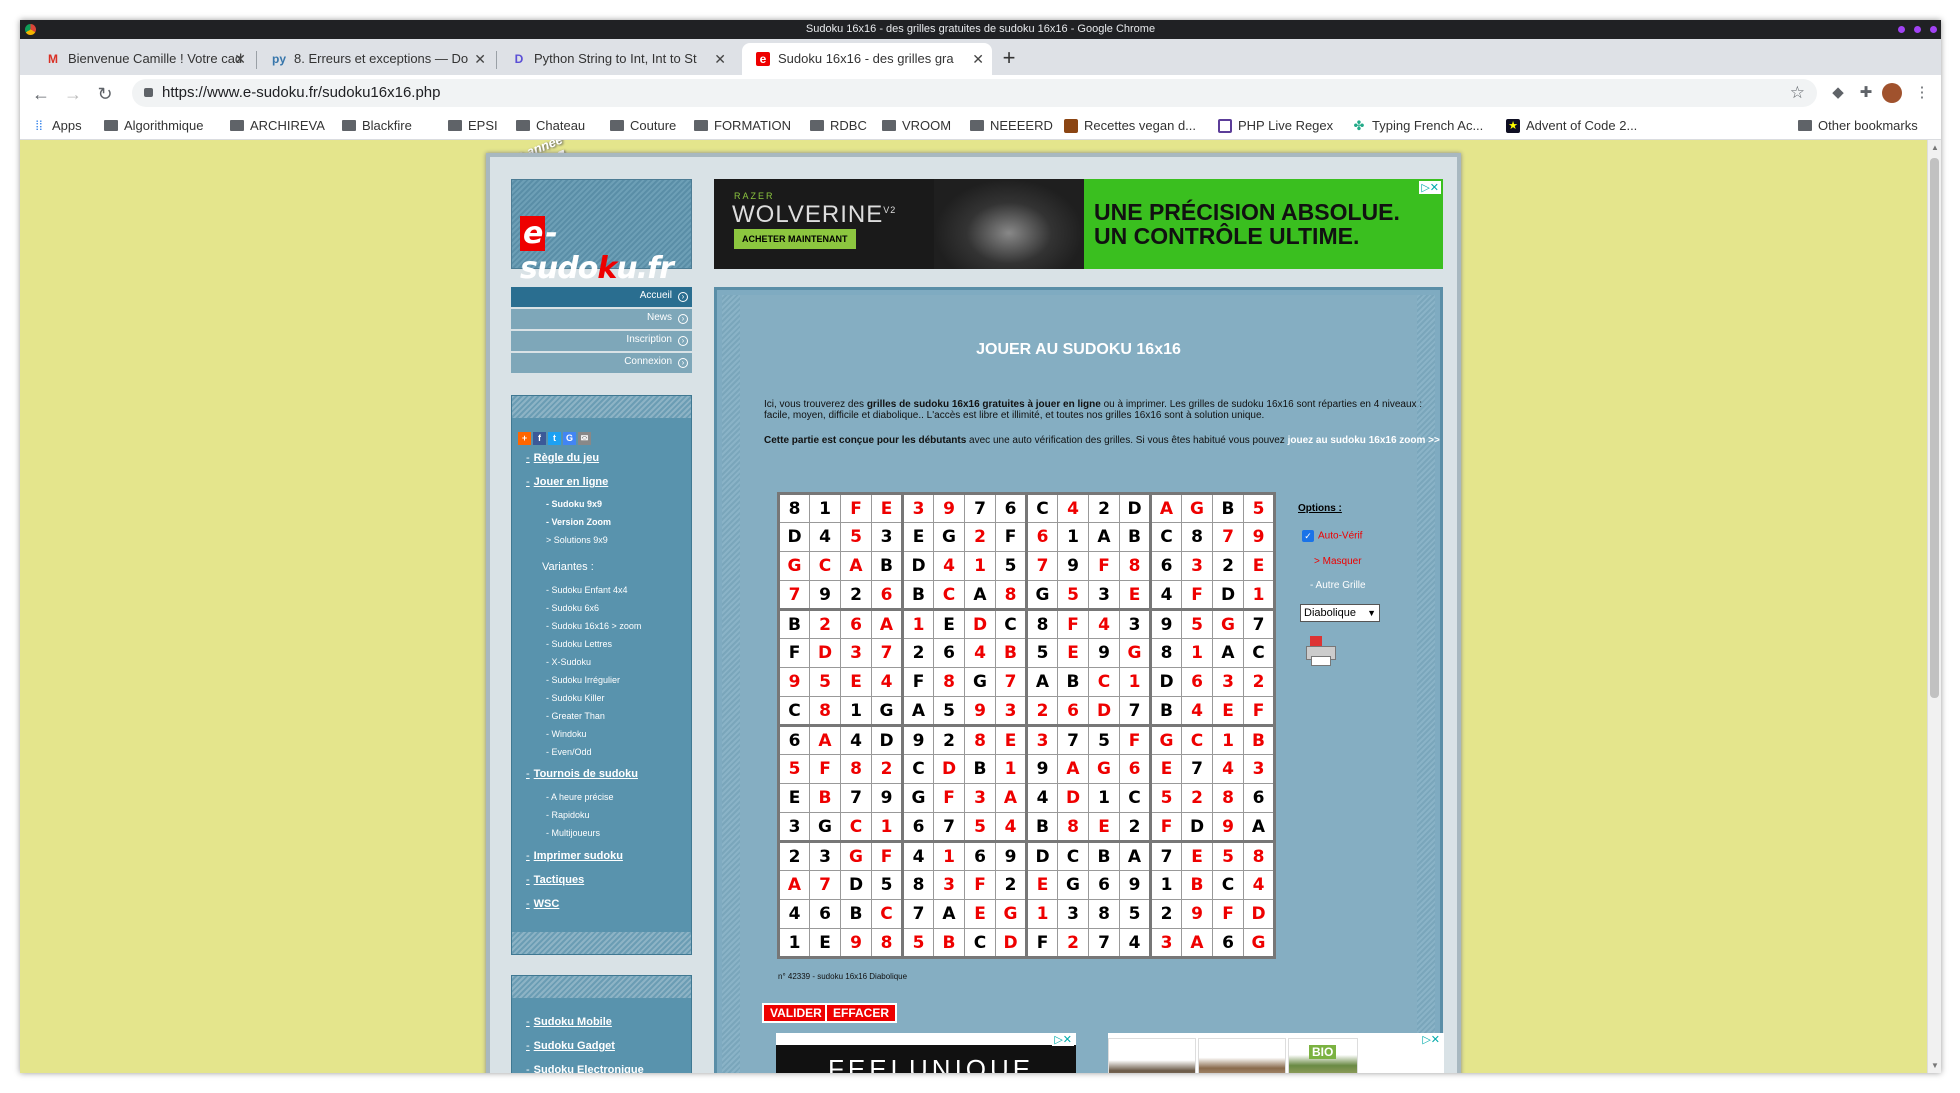  I want to click on product-ad: BIO ▷✕, so click(1276, 1053).